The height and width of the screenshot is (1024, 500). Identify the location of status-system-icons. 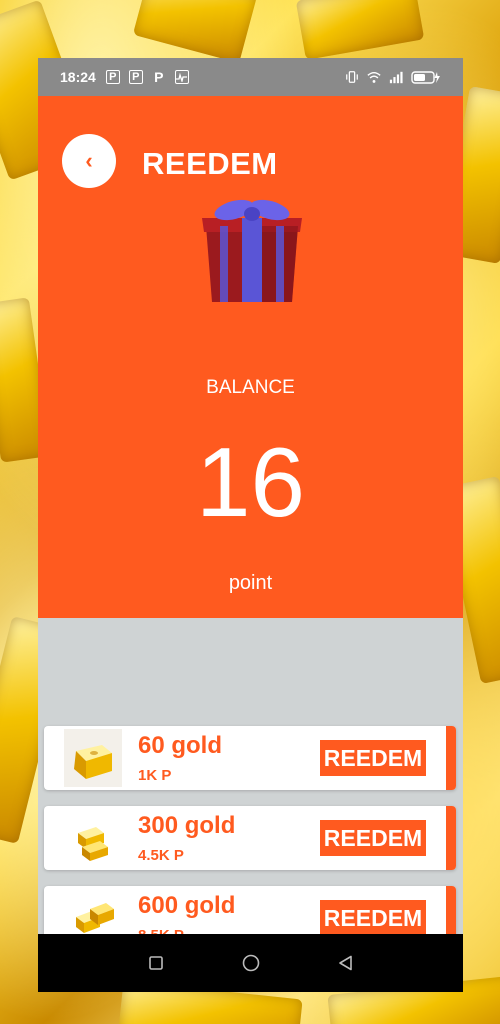
(393, 77).